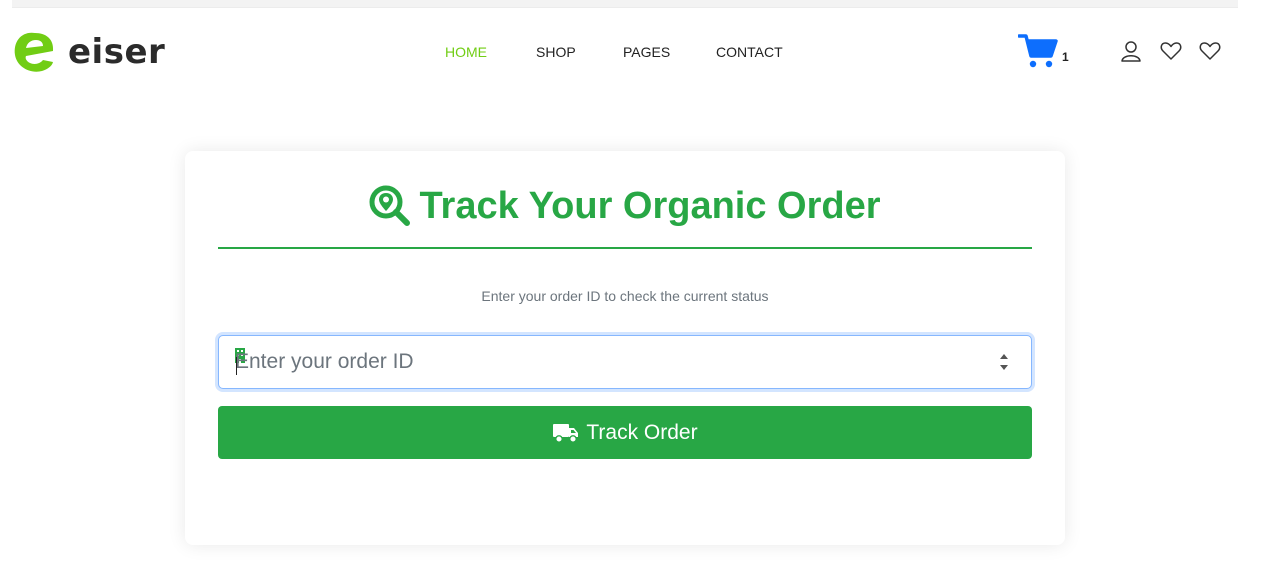 The height and width of the screenshot is (581, 1278). I want to click on cart-icon, so click(1038, 51).